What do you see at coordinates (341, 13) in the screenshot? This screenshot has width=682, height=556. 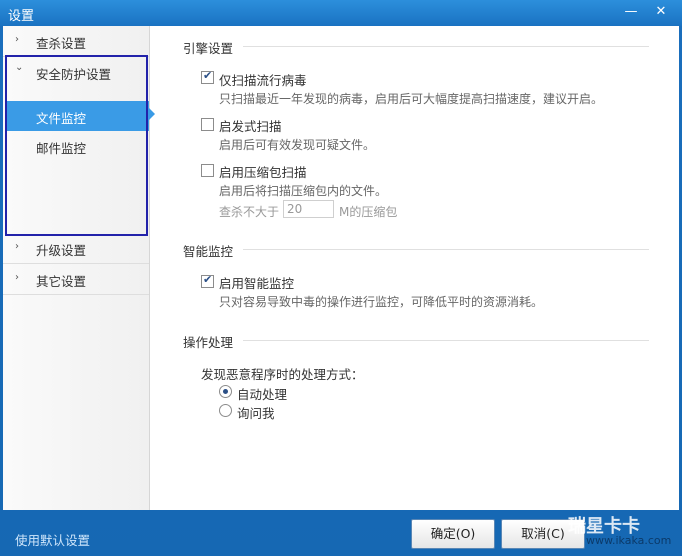 I see `title-bar: 设置 — ✕` at bounding box center [341, 13].